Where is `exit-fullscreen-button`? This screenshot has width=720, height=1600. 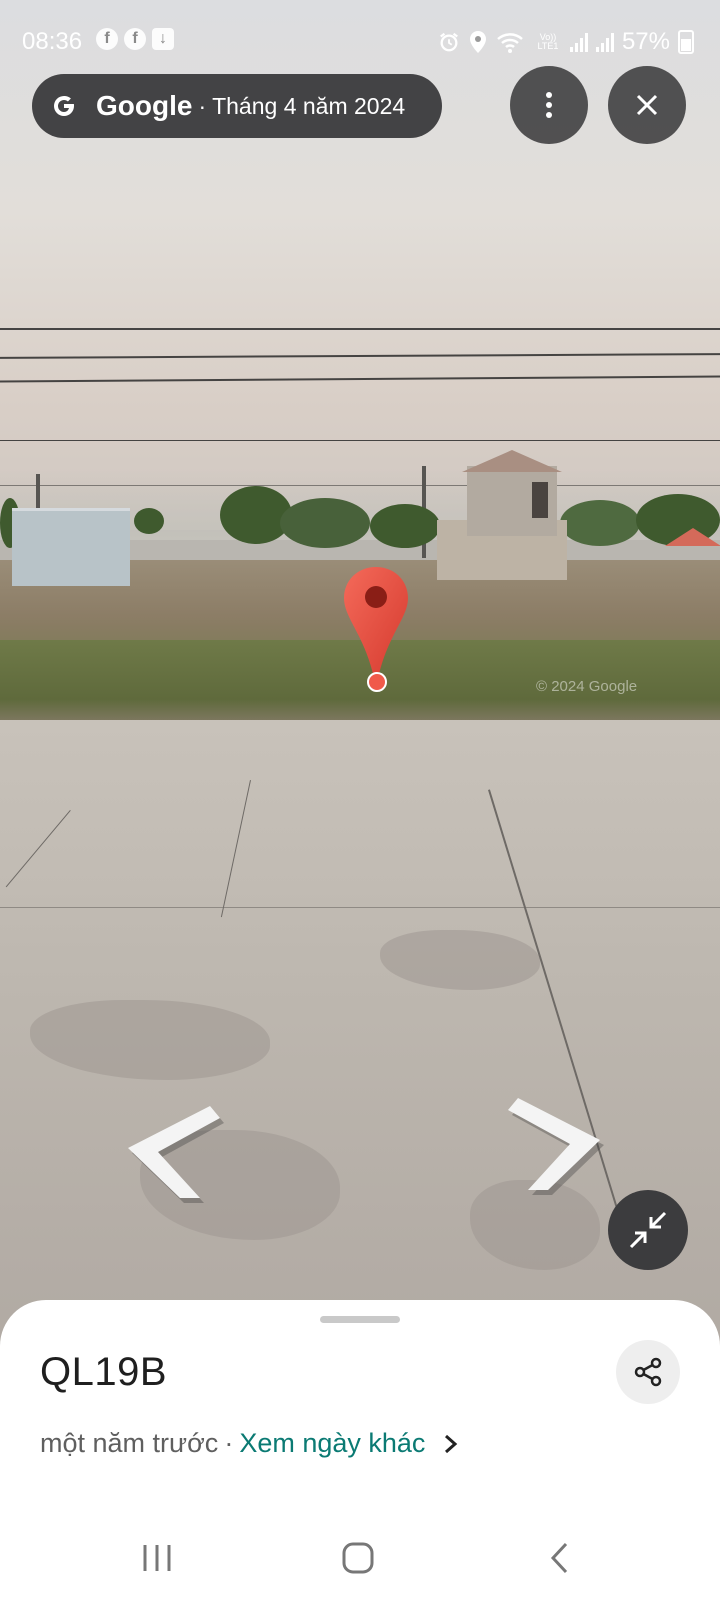 exit-fullscreen-button is located at coordinates (648, 1230).